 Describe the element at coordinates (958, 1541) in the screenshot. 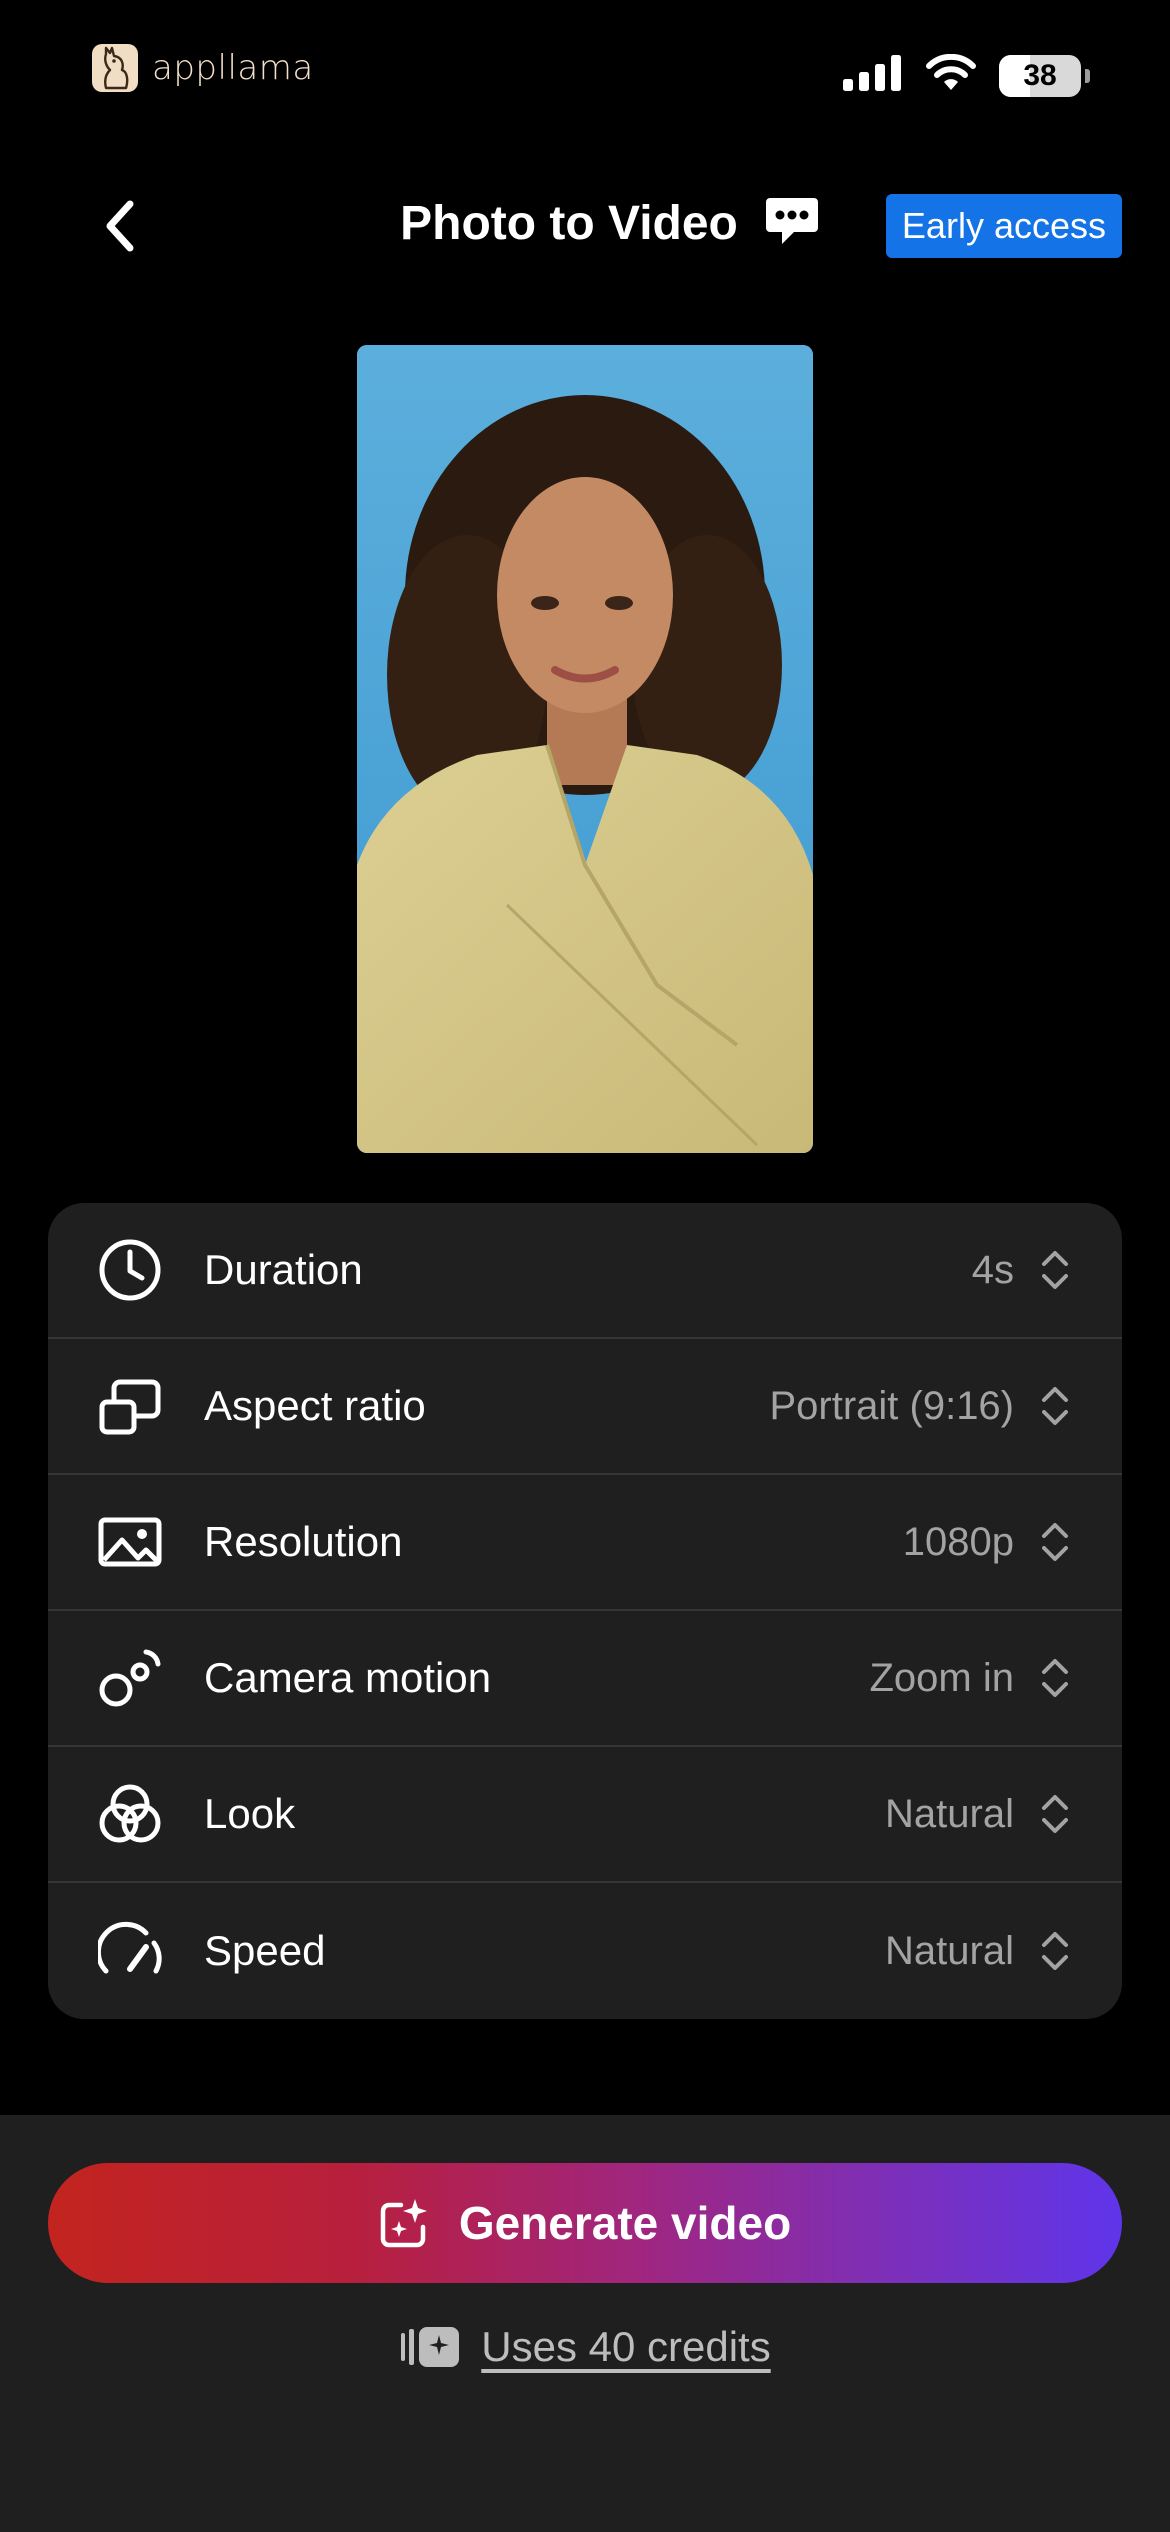

I see `setting-value: 1080p` at that location.